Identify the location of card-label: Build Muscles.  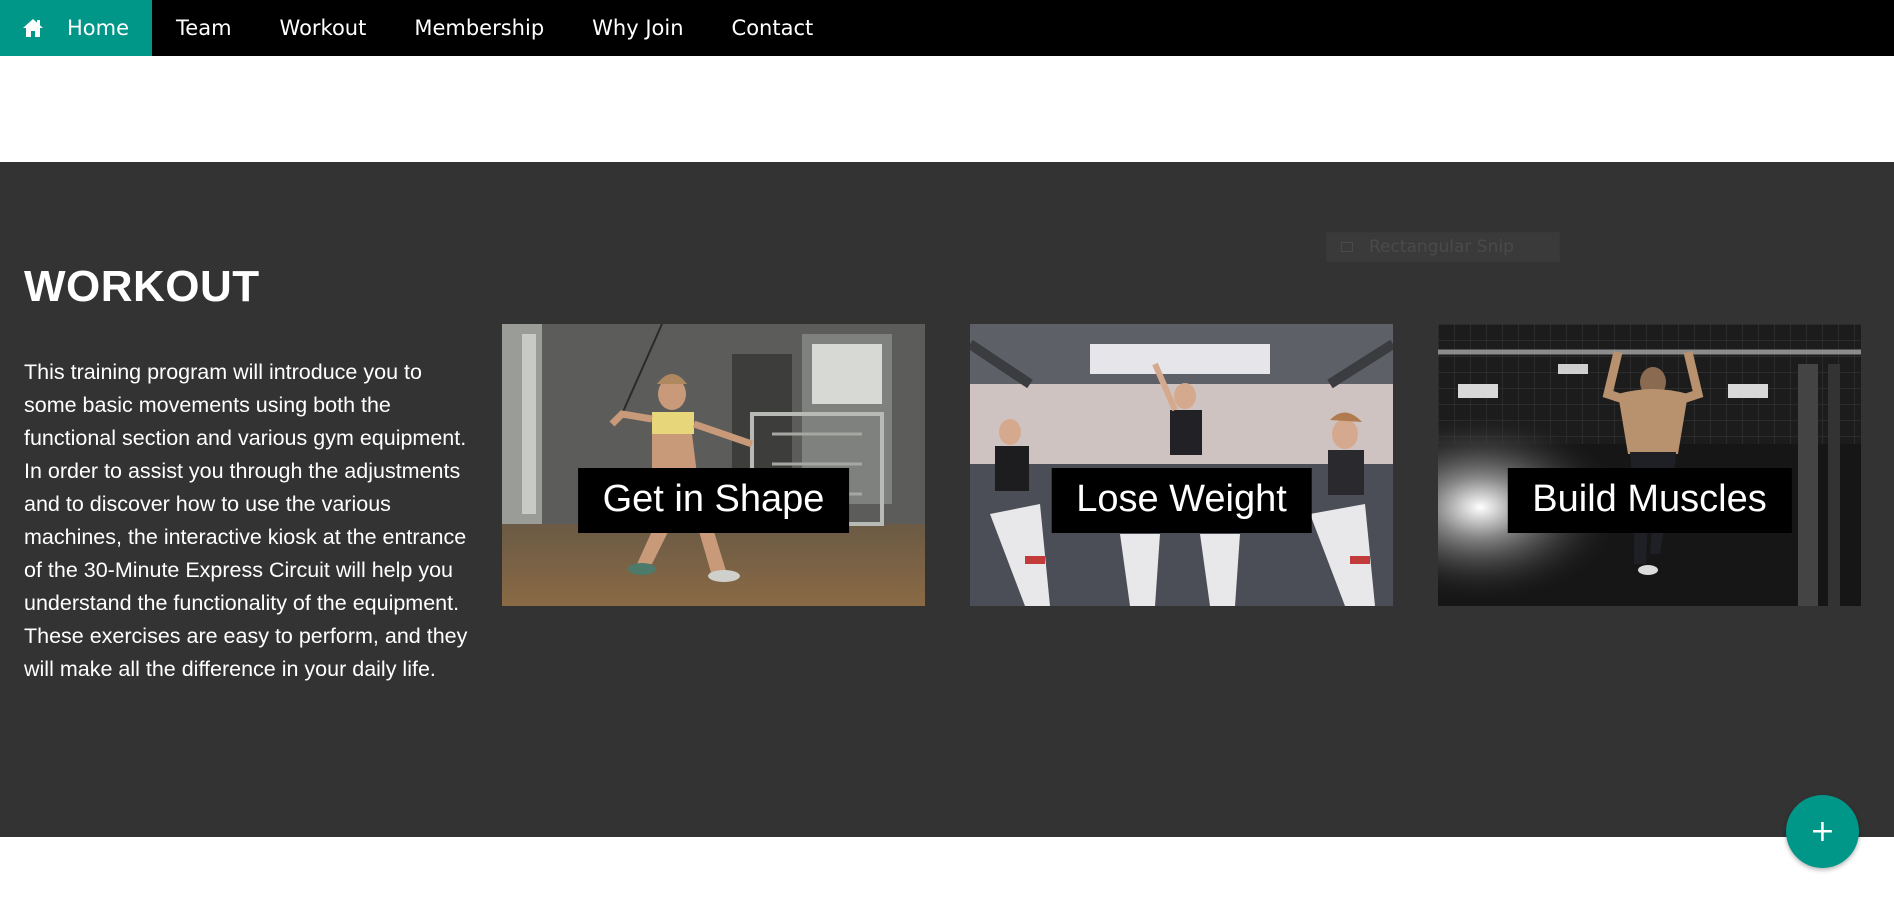
(1649, 500).